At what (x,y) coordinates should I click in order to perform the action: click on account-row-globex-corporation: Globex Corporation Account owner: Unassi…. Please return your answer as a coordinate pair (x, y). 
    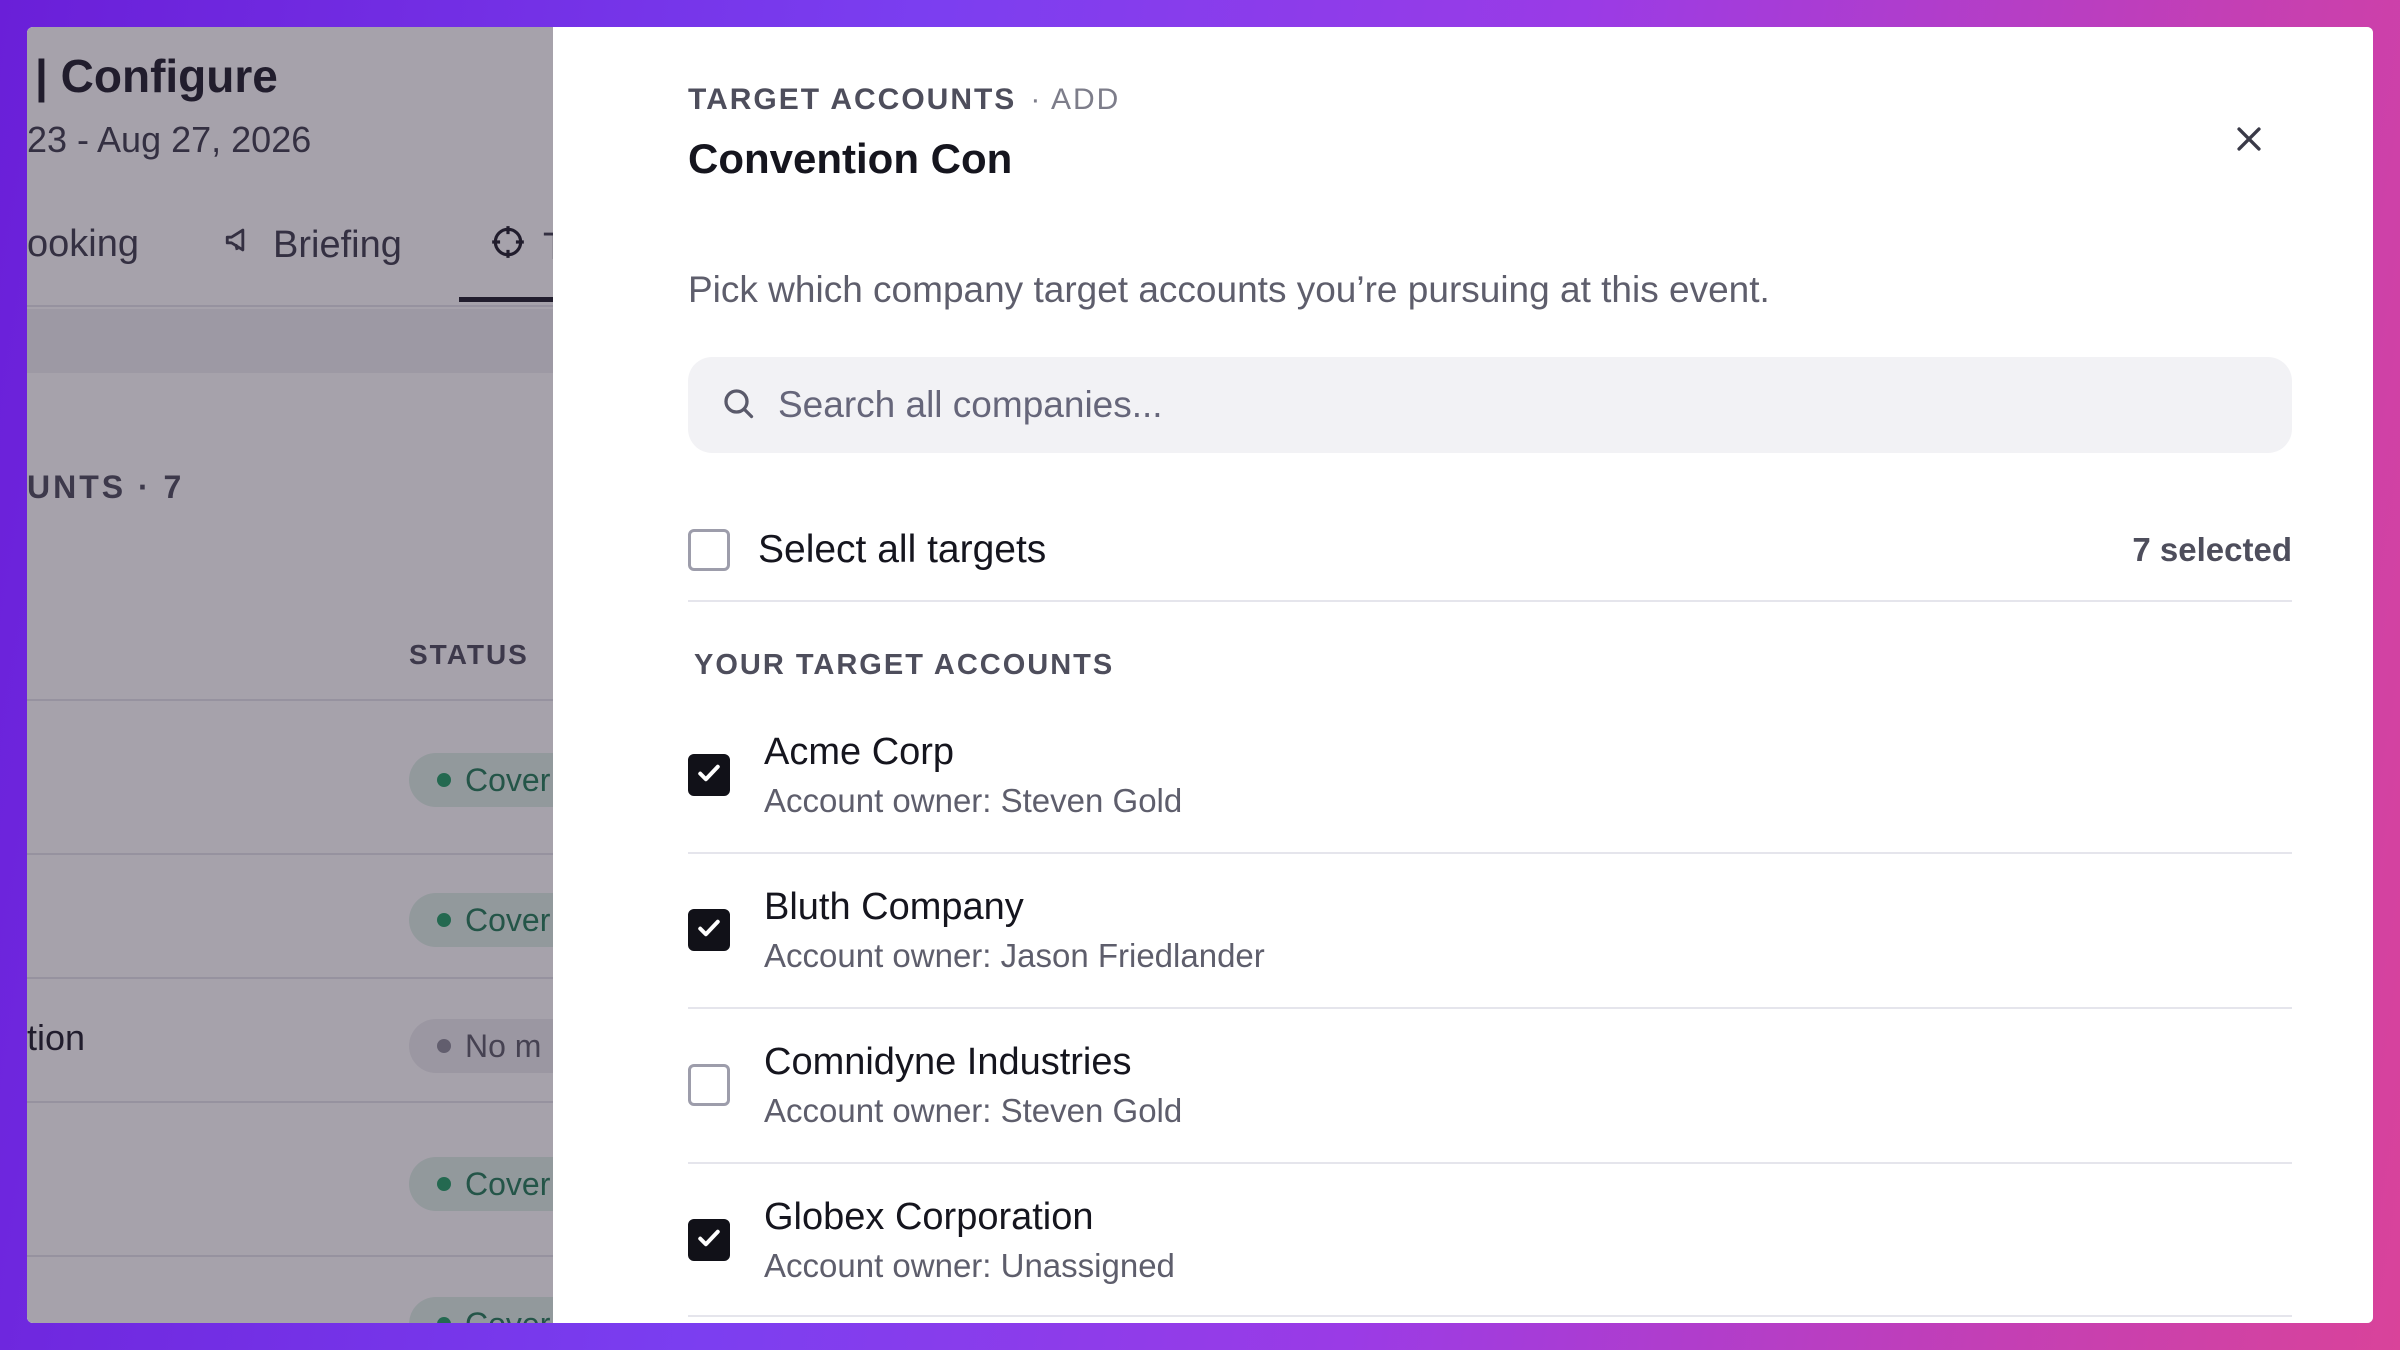
    Looking at the image, I should click on (1490, 1240).